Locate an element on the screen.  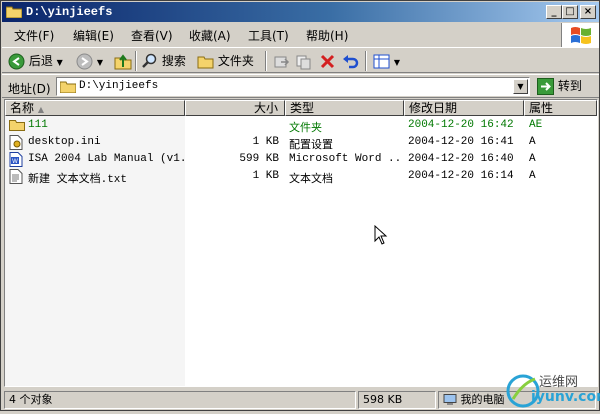
column-attributes-label: 属性 is located at coordinates (541, 108).